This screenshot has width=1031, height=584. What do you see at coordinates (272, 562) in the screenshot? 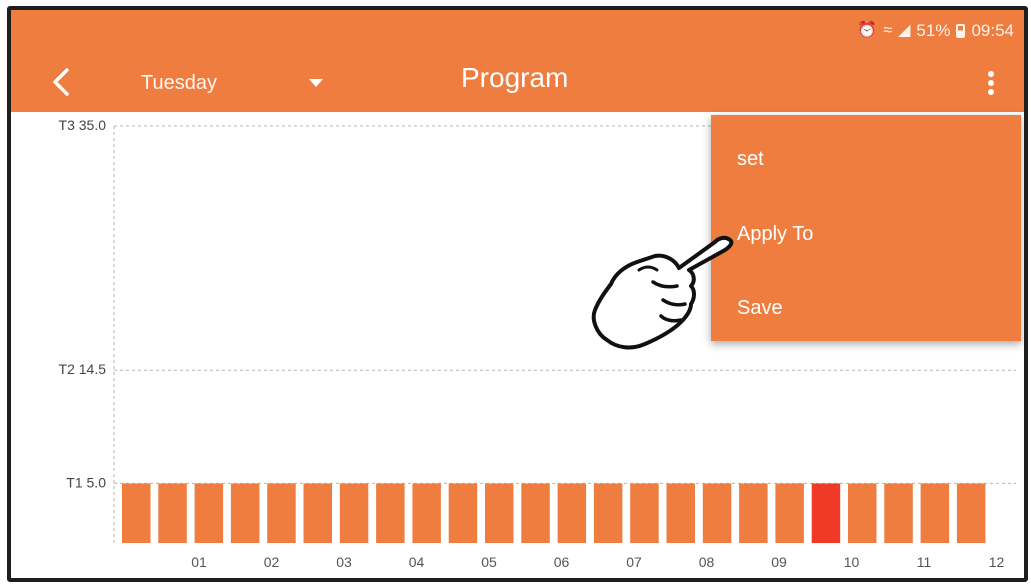
I see `hour-label-02: 02` at bounding box center [272, 562].